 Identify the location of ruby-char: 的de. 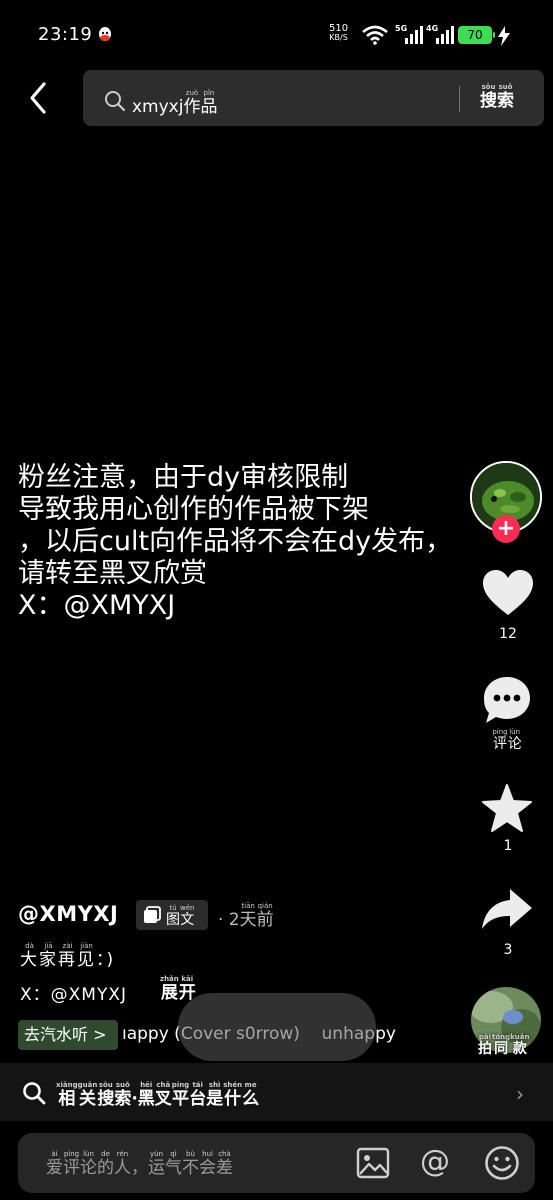
(105, 1164).